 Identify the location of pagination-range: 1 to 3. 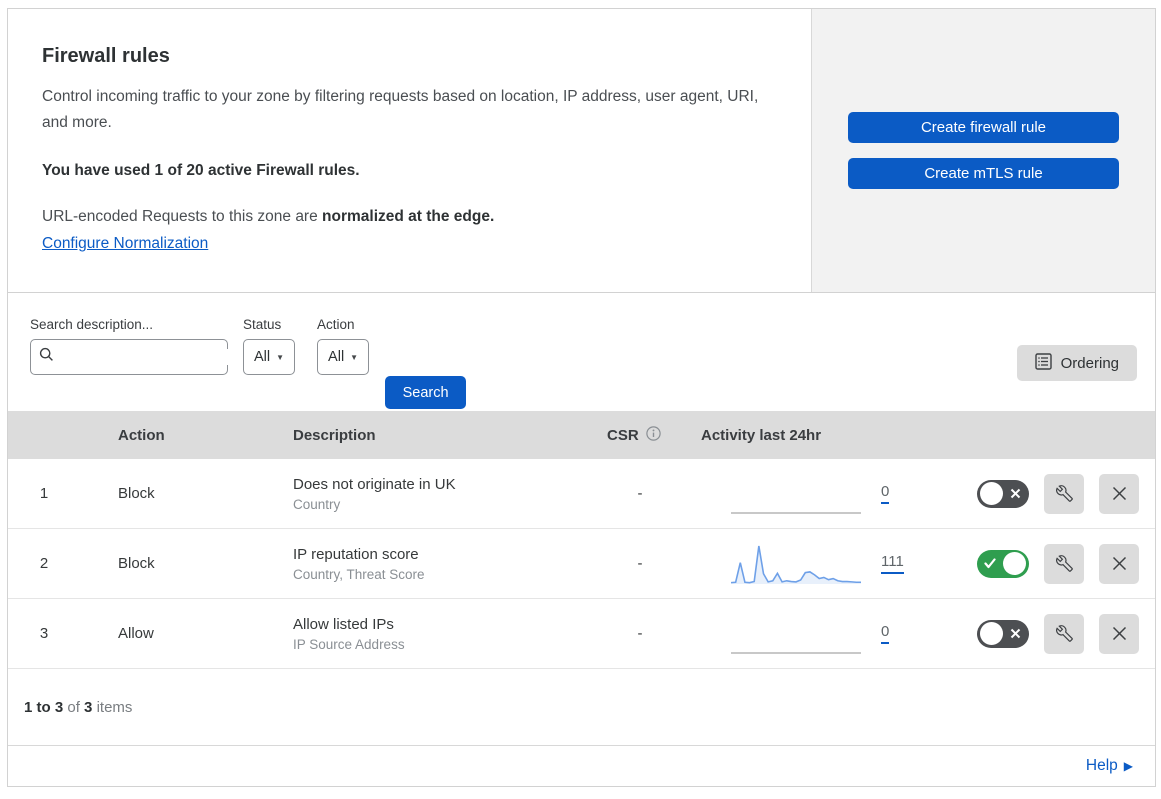
(44, 707).